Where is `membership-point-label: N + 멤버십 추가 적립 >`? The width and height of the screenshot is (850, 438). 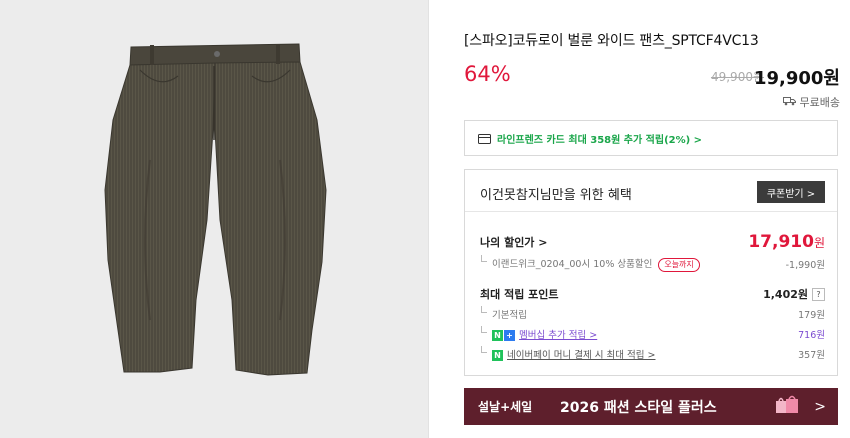 membership-point-label: N + 멤버십 추가 적립 > is located at coordinates (538, 333).